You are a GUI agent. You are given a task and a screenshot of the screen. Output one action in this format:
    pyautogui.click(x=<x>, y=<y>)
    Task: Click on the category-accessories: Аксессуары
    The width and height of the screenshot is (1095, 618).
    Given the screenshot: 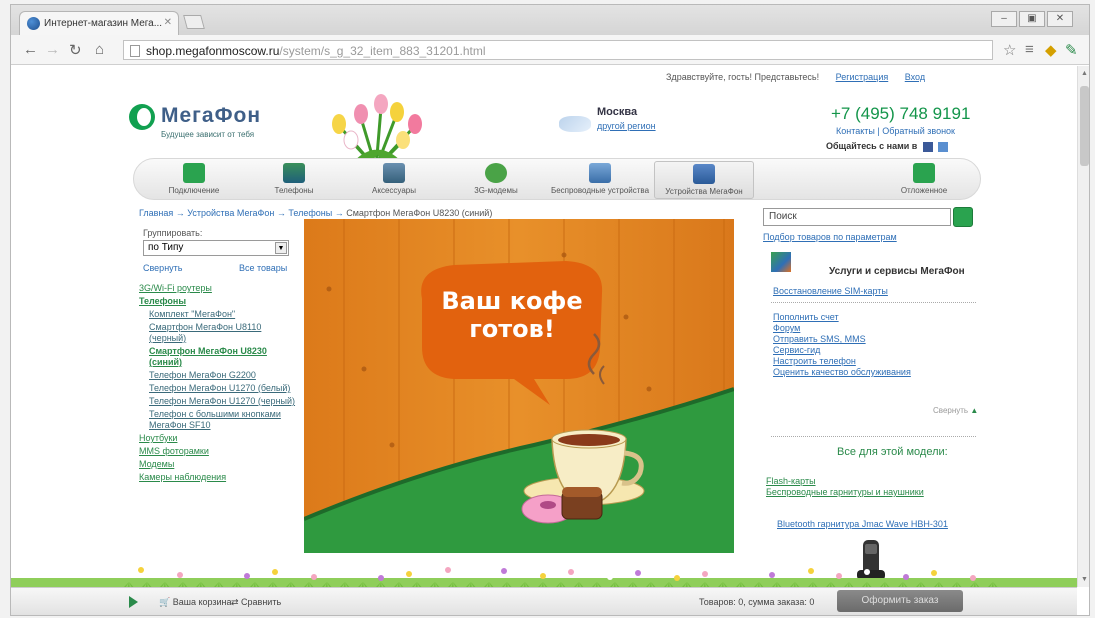 What is the action you would take?
    pyautogui.click(x=394, y=180)
    